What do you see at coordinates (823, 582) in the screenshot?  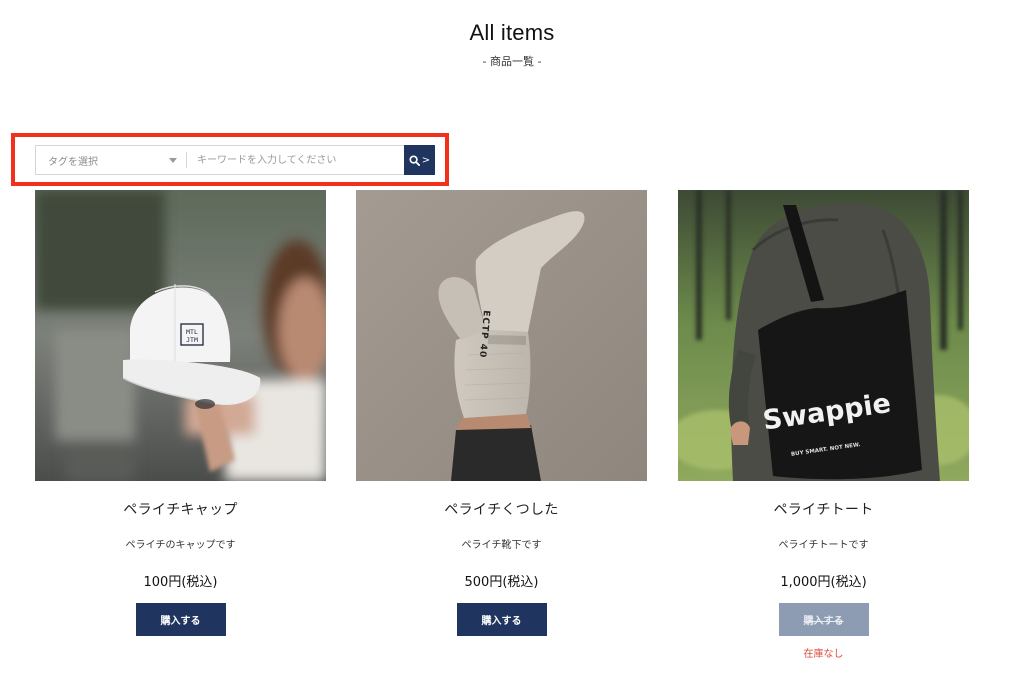 I see `product-price: 1,000円(税込)` at bounding box center [823, 582].